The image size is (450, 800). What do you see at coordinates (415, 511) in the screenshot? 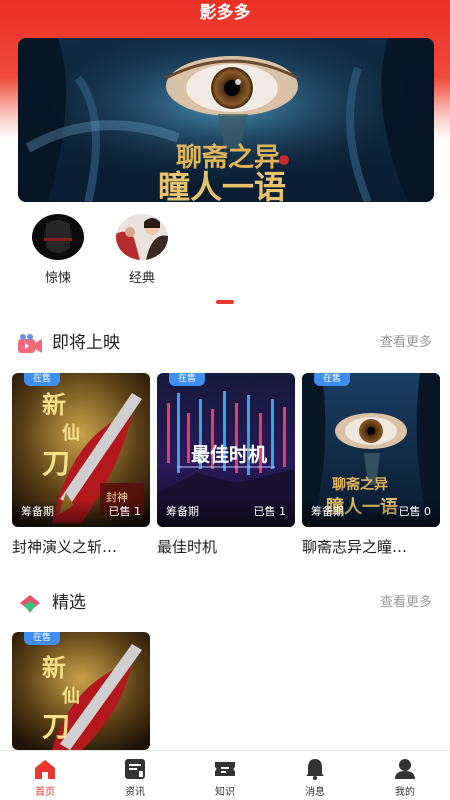
I see `sold-count: 已售 0` at bounding box center [415, 511].